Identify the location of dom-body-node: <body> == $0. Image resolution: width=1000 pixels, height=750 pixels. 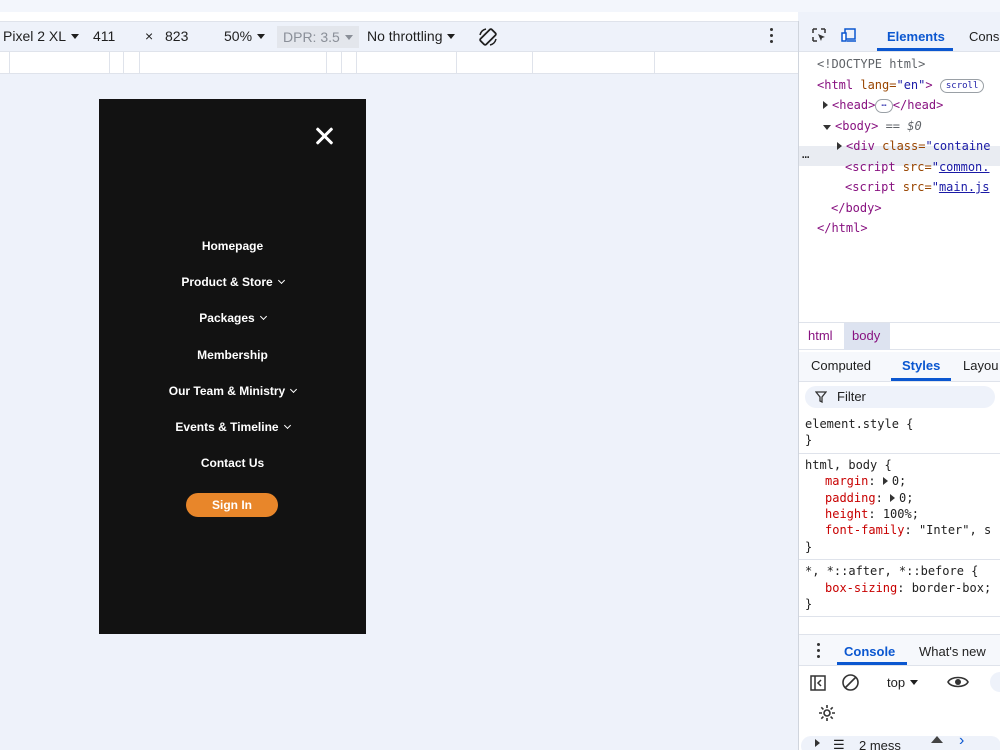
(872, 126).